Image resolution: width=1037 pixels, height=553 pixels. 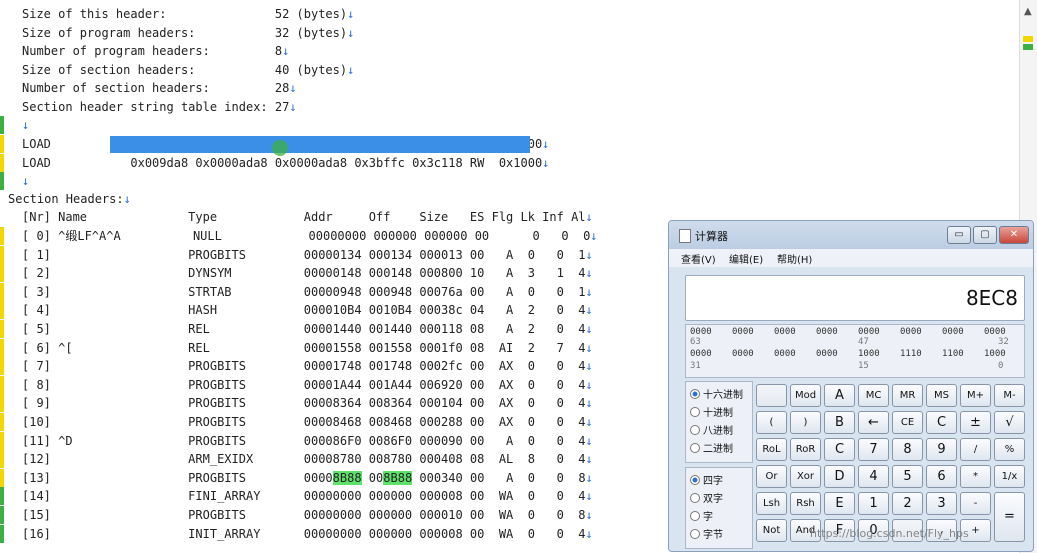 What do you see at coordinates (941, 395) in the screenshot?
I see `calc-key: MS` at bounding box center [941, 395].